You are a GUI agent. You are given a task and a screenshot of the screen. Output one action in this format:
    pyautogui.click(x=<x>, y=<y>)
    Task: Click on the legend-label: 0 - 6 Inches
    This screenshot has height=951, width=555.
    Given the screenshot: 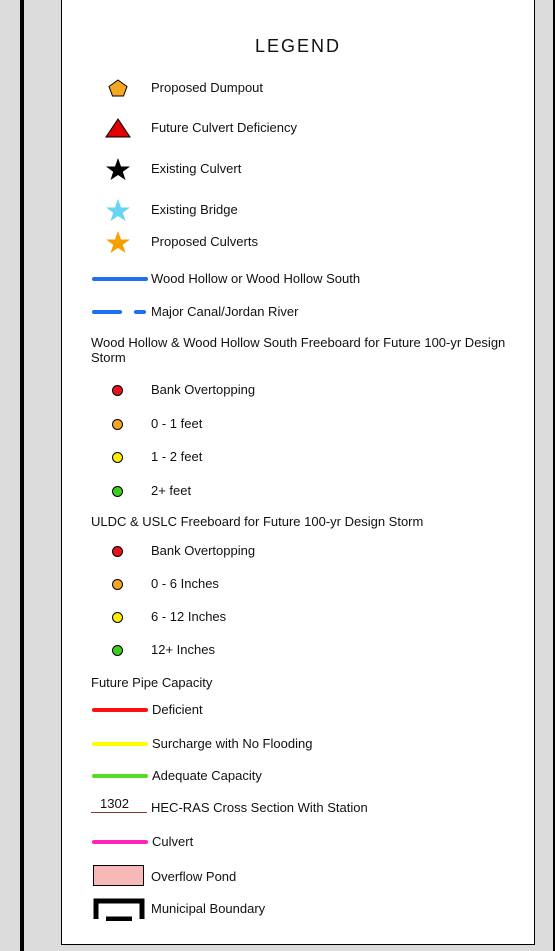 What is the action you would take?
    pyautogui.click(x=185, y=583)
    